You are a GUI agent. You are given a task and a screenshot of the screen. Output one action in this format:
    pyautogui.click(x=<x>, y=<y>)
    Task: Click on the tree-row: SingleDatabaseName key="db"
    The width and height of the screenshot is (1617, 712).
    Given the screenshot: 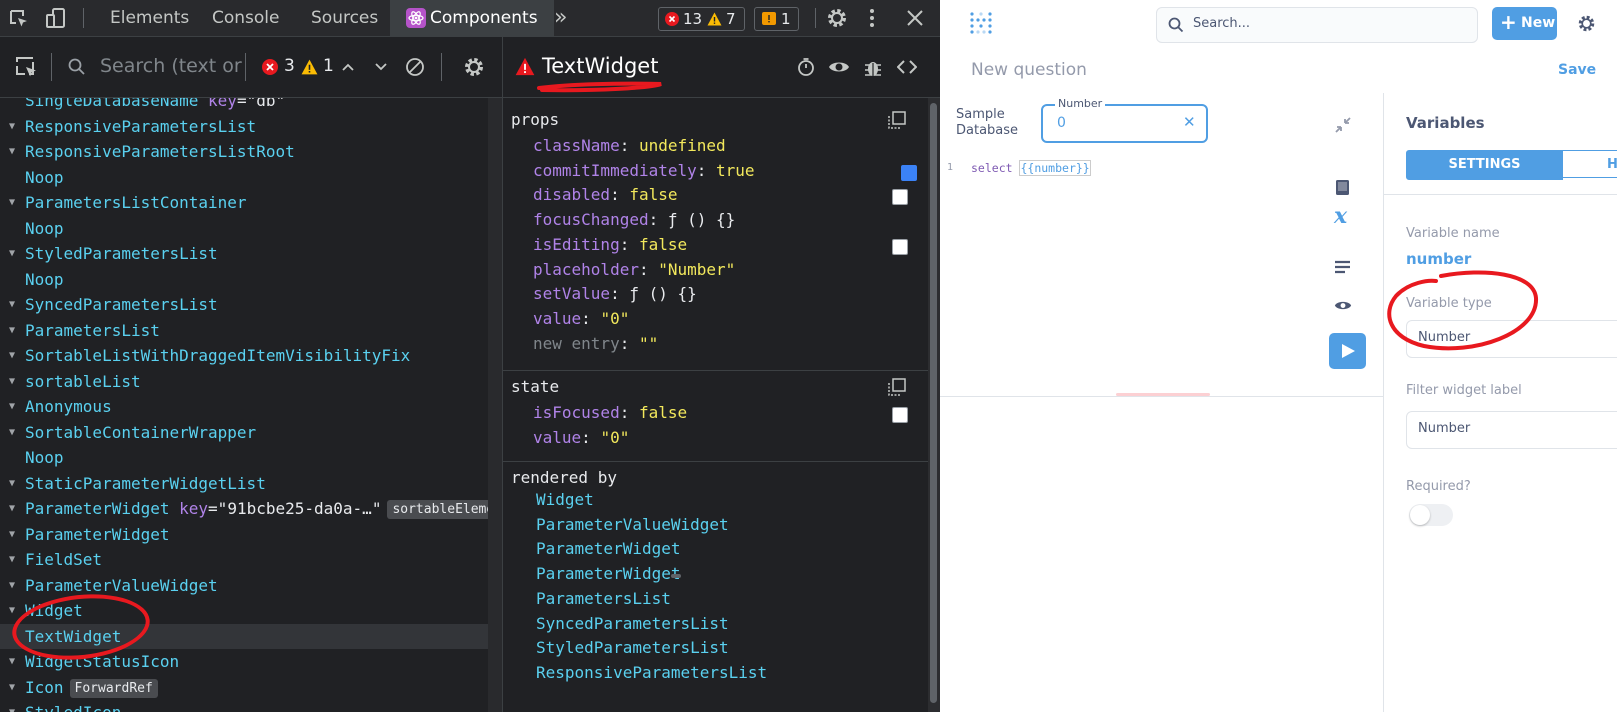 What is the action you would take?
    pyautogui.click(x=244, y=106)
    